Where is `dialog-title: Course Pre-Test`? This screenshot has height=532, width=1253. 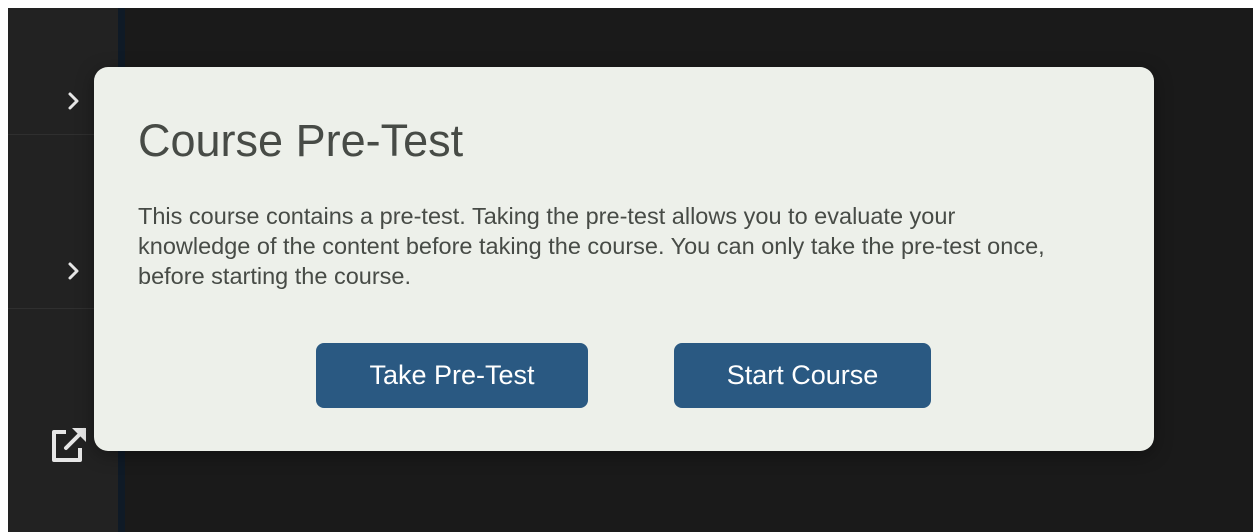 dialog-title: Course Pre-Test is located at coordinates (301, 140).